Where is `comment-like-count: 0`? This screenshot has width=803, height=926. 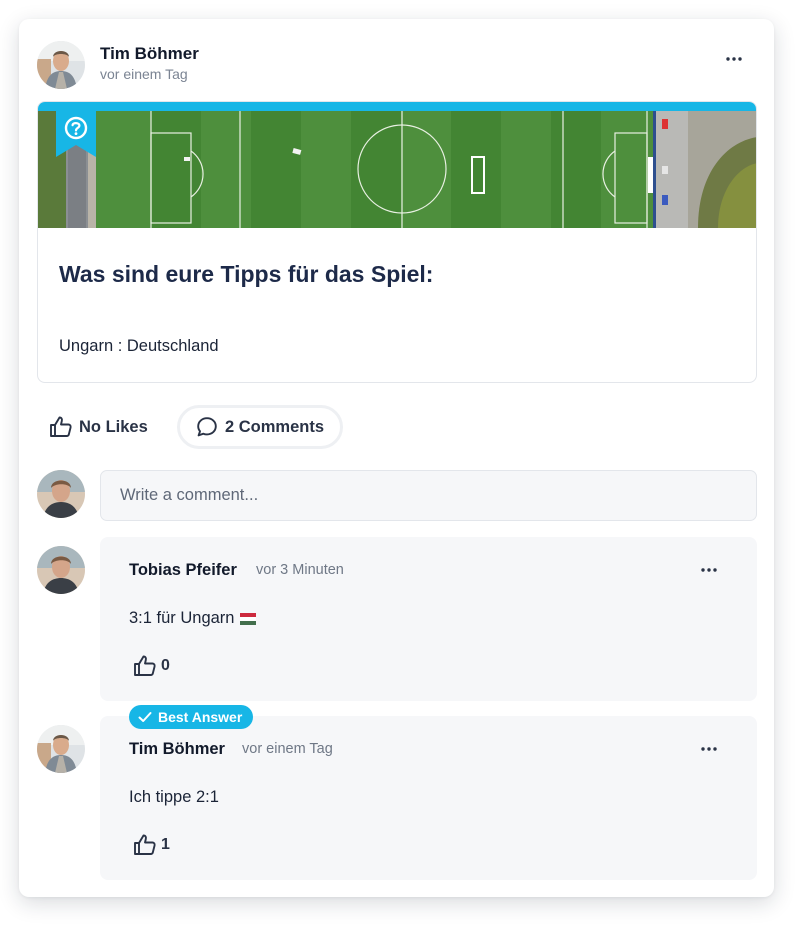
comment-like-count: 0 is located at coordinates (165, 665).